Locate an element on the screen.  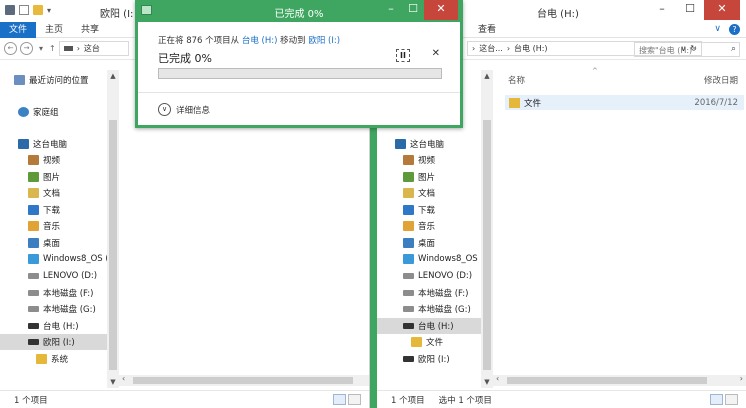
left-address-input: › 这台 is located at coordinates (93, 48).